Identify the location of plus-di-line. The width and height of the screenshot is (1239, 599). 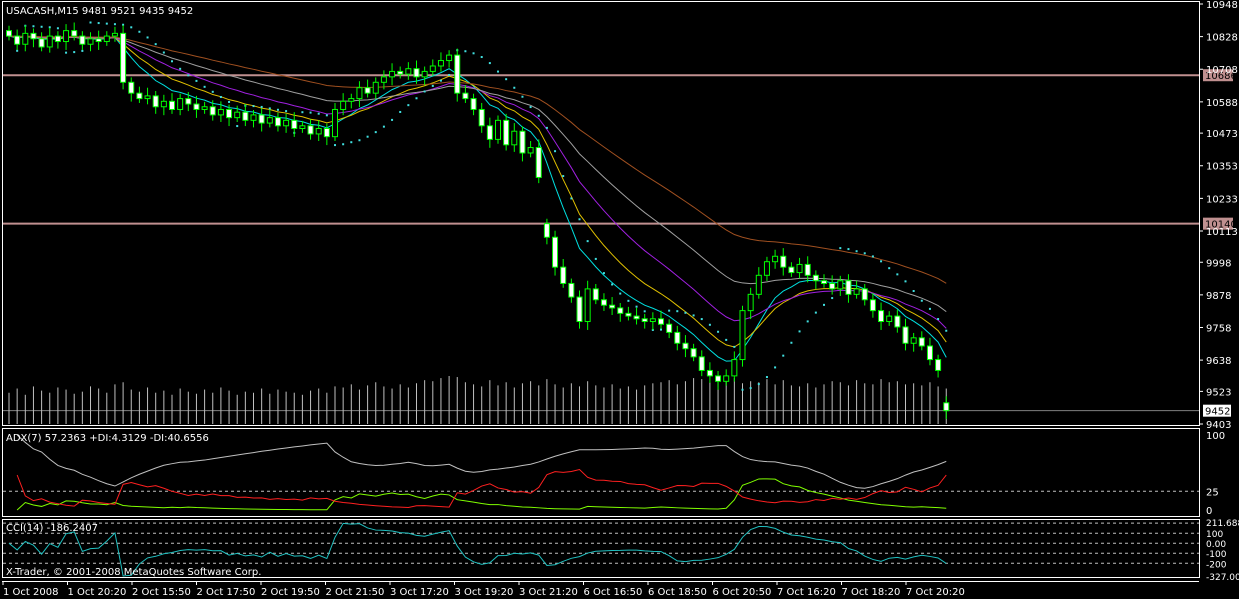
(481, 494).